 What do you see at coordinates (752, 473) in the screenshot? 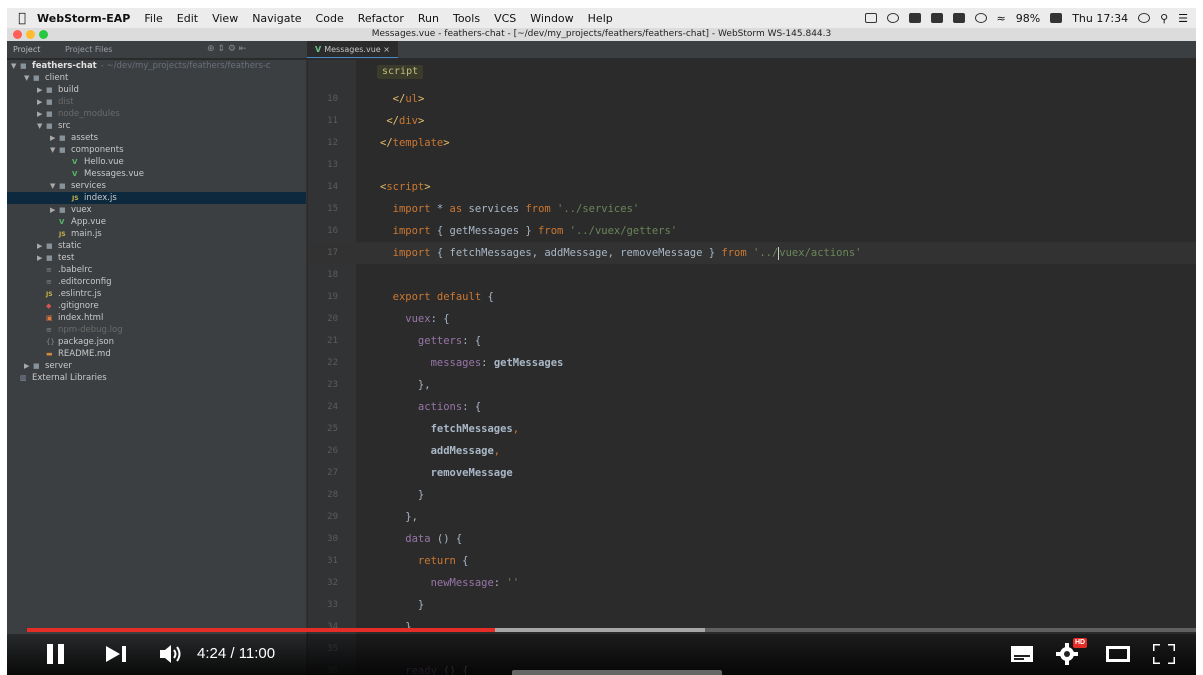
I see `code-line: 27 removeMessage` at bounding box center [752, 473].